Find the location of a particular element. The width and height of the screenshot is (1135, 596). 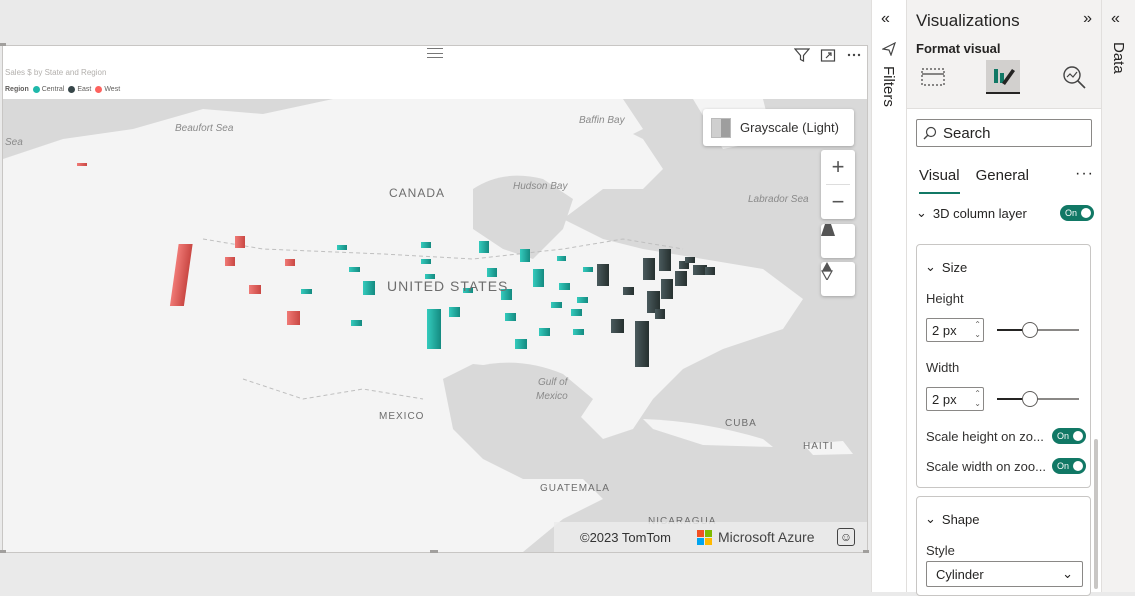

microsoft-logo-icon is located at coordinates (704, 537).